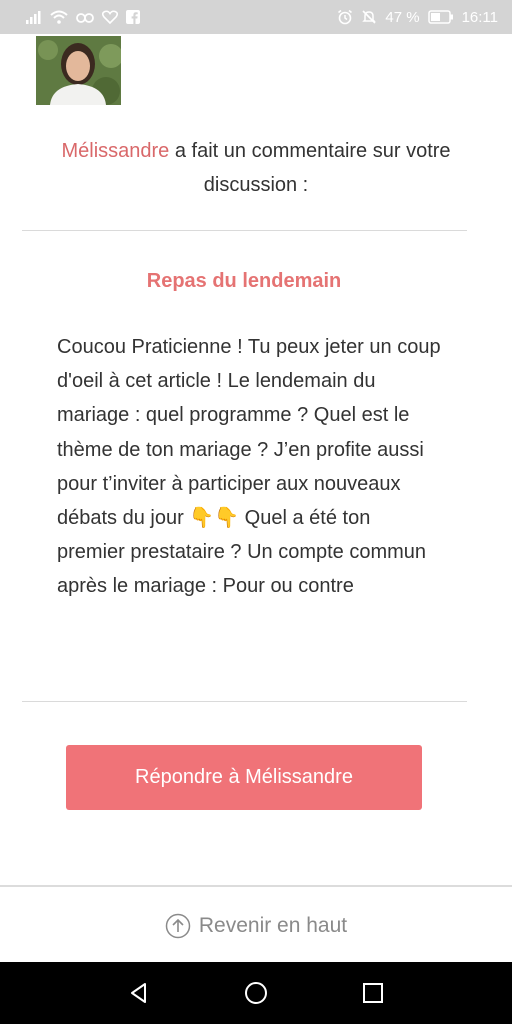  I want to click on alarm-icon, so click(345, 17).